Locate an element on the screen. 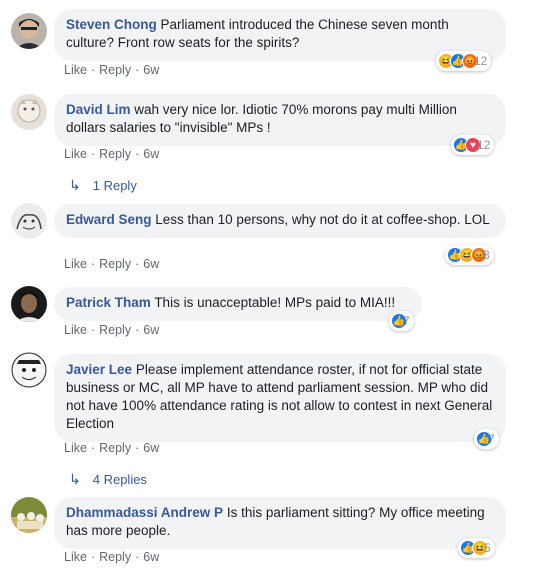  comment-author: Steven Chong is located at coordinates (111, 24).